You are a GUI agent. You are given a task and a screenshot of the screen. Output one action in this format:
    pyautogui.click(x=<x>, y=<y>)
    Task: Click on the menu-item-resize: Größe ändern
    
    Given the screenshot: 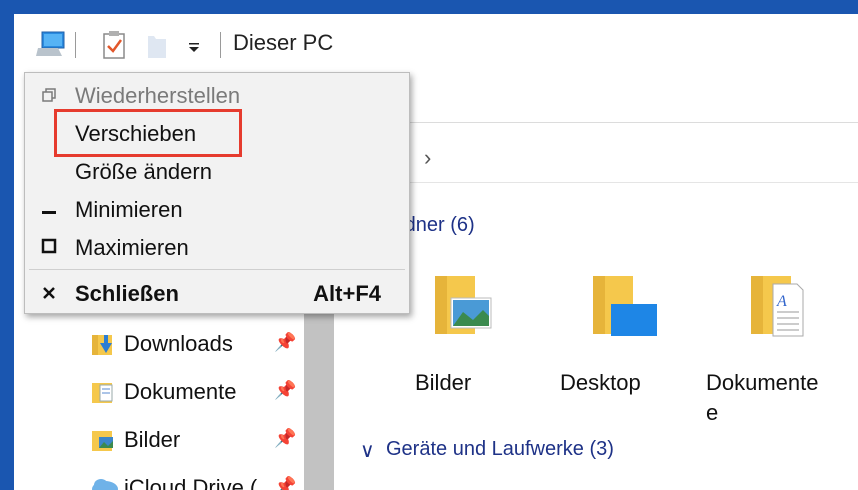 What is the action you would take?
    pyautogui.click(x=217, y=172)
    